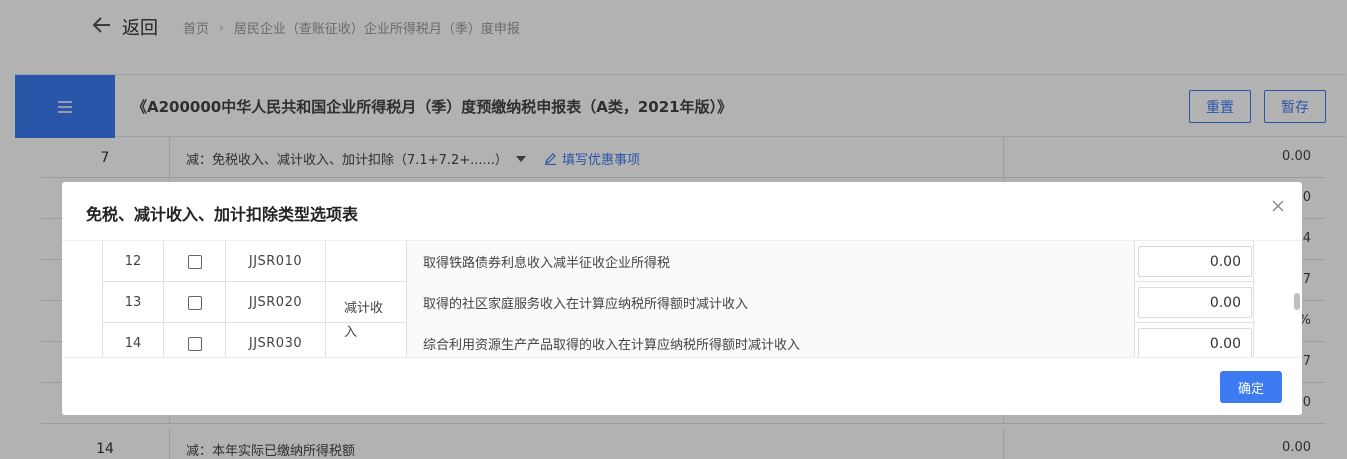 Image resolution: width=1347 pixels, height=459 pixels. Describe the element at coordinates (1278, 206) in the screenshot. I see `close-icon` at that location.